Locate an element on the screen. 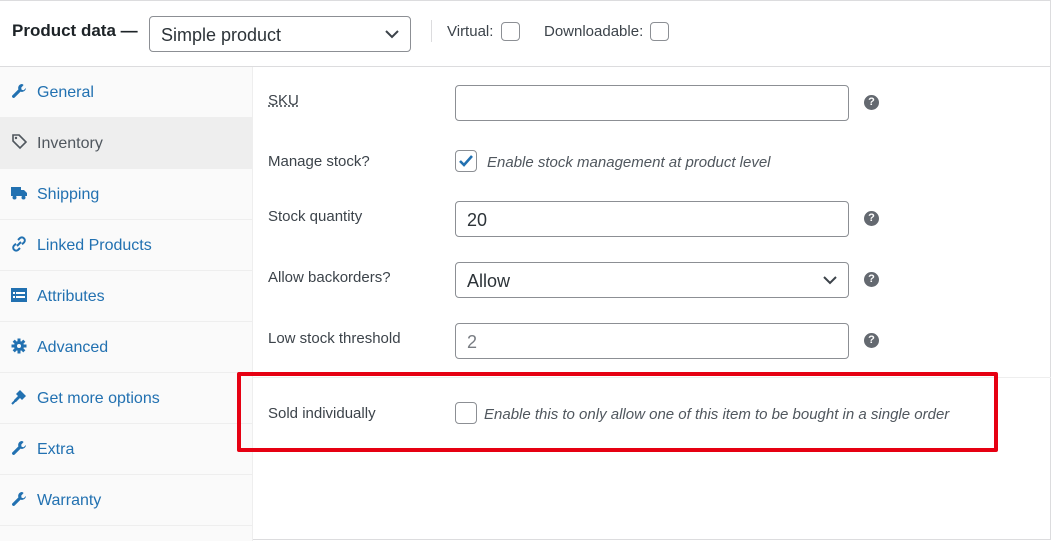  sku-label: SKU is located at coordinates (283, 100).